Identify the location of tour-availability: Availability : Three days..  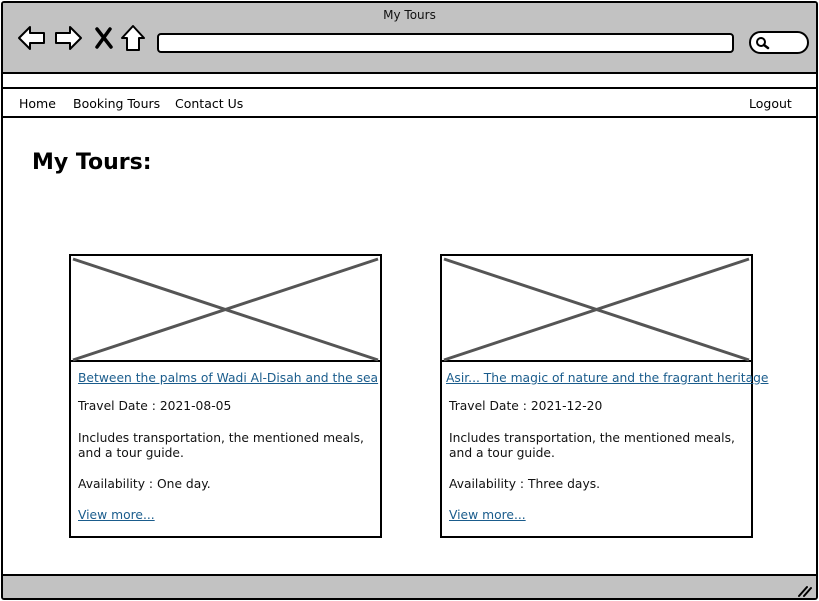
(525, 484).